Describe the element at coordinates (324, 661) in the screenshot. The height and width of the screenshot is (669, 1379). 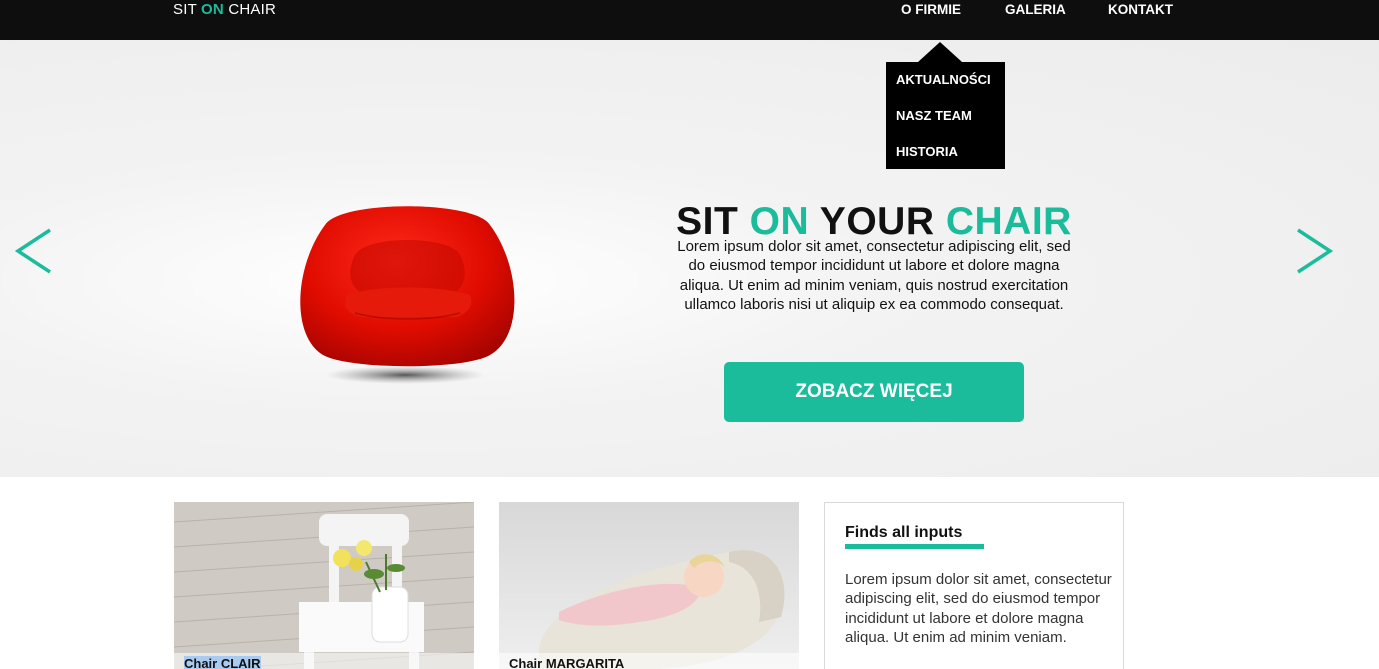
I see `card-caption: Chair CLAIR` at that location.